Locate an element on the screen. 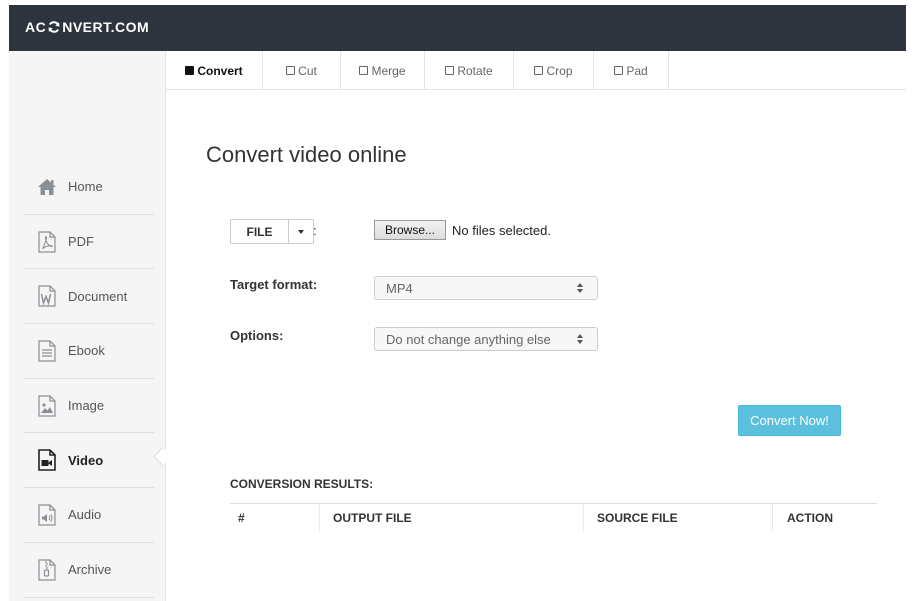 This screenshot has height=601, width=915. sidebar-item-pdf: PDF is located at coordinates (89, 242).